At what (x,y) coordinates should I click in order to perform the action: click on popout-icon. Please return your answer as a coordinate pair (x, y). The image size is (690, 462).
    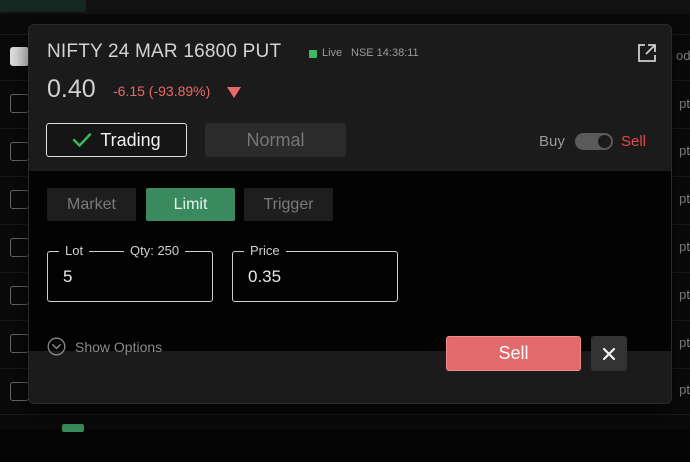
    Looking at the image, I should click on (647, 53).